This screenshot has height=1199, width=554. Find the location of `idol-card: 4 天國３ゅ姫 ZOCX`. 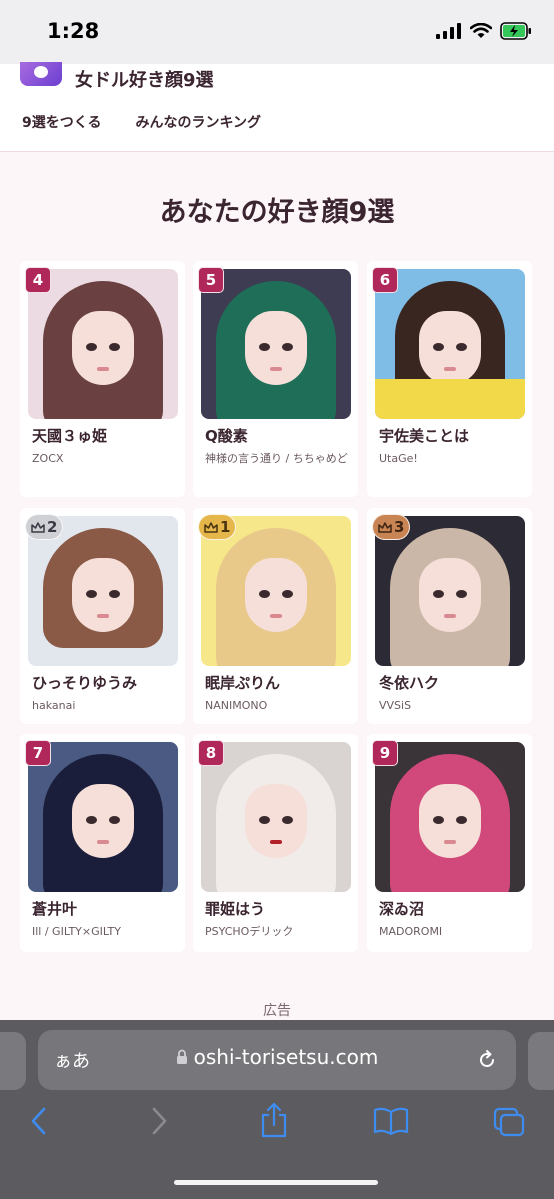

idol-card: 4 天國３ゅ姫 ZOCX is located at coordinates (102, 379).